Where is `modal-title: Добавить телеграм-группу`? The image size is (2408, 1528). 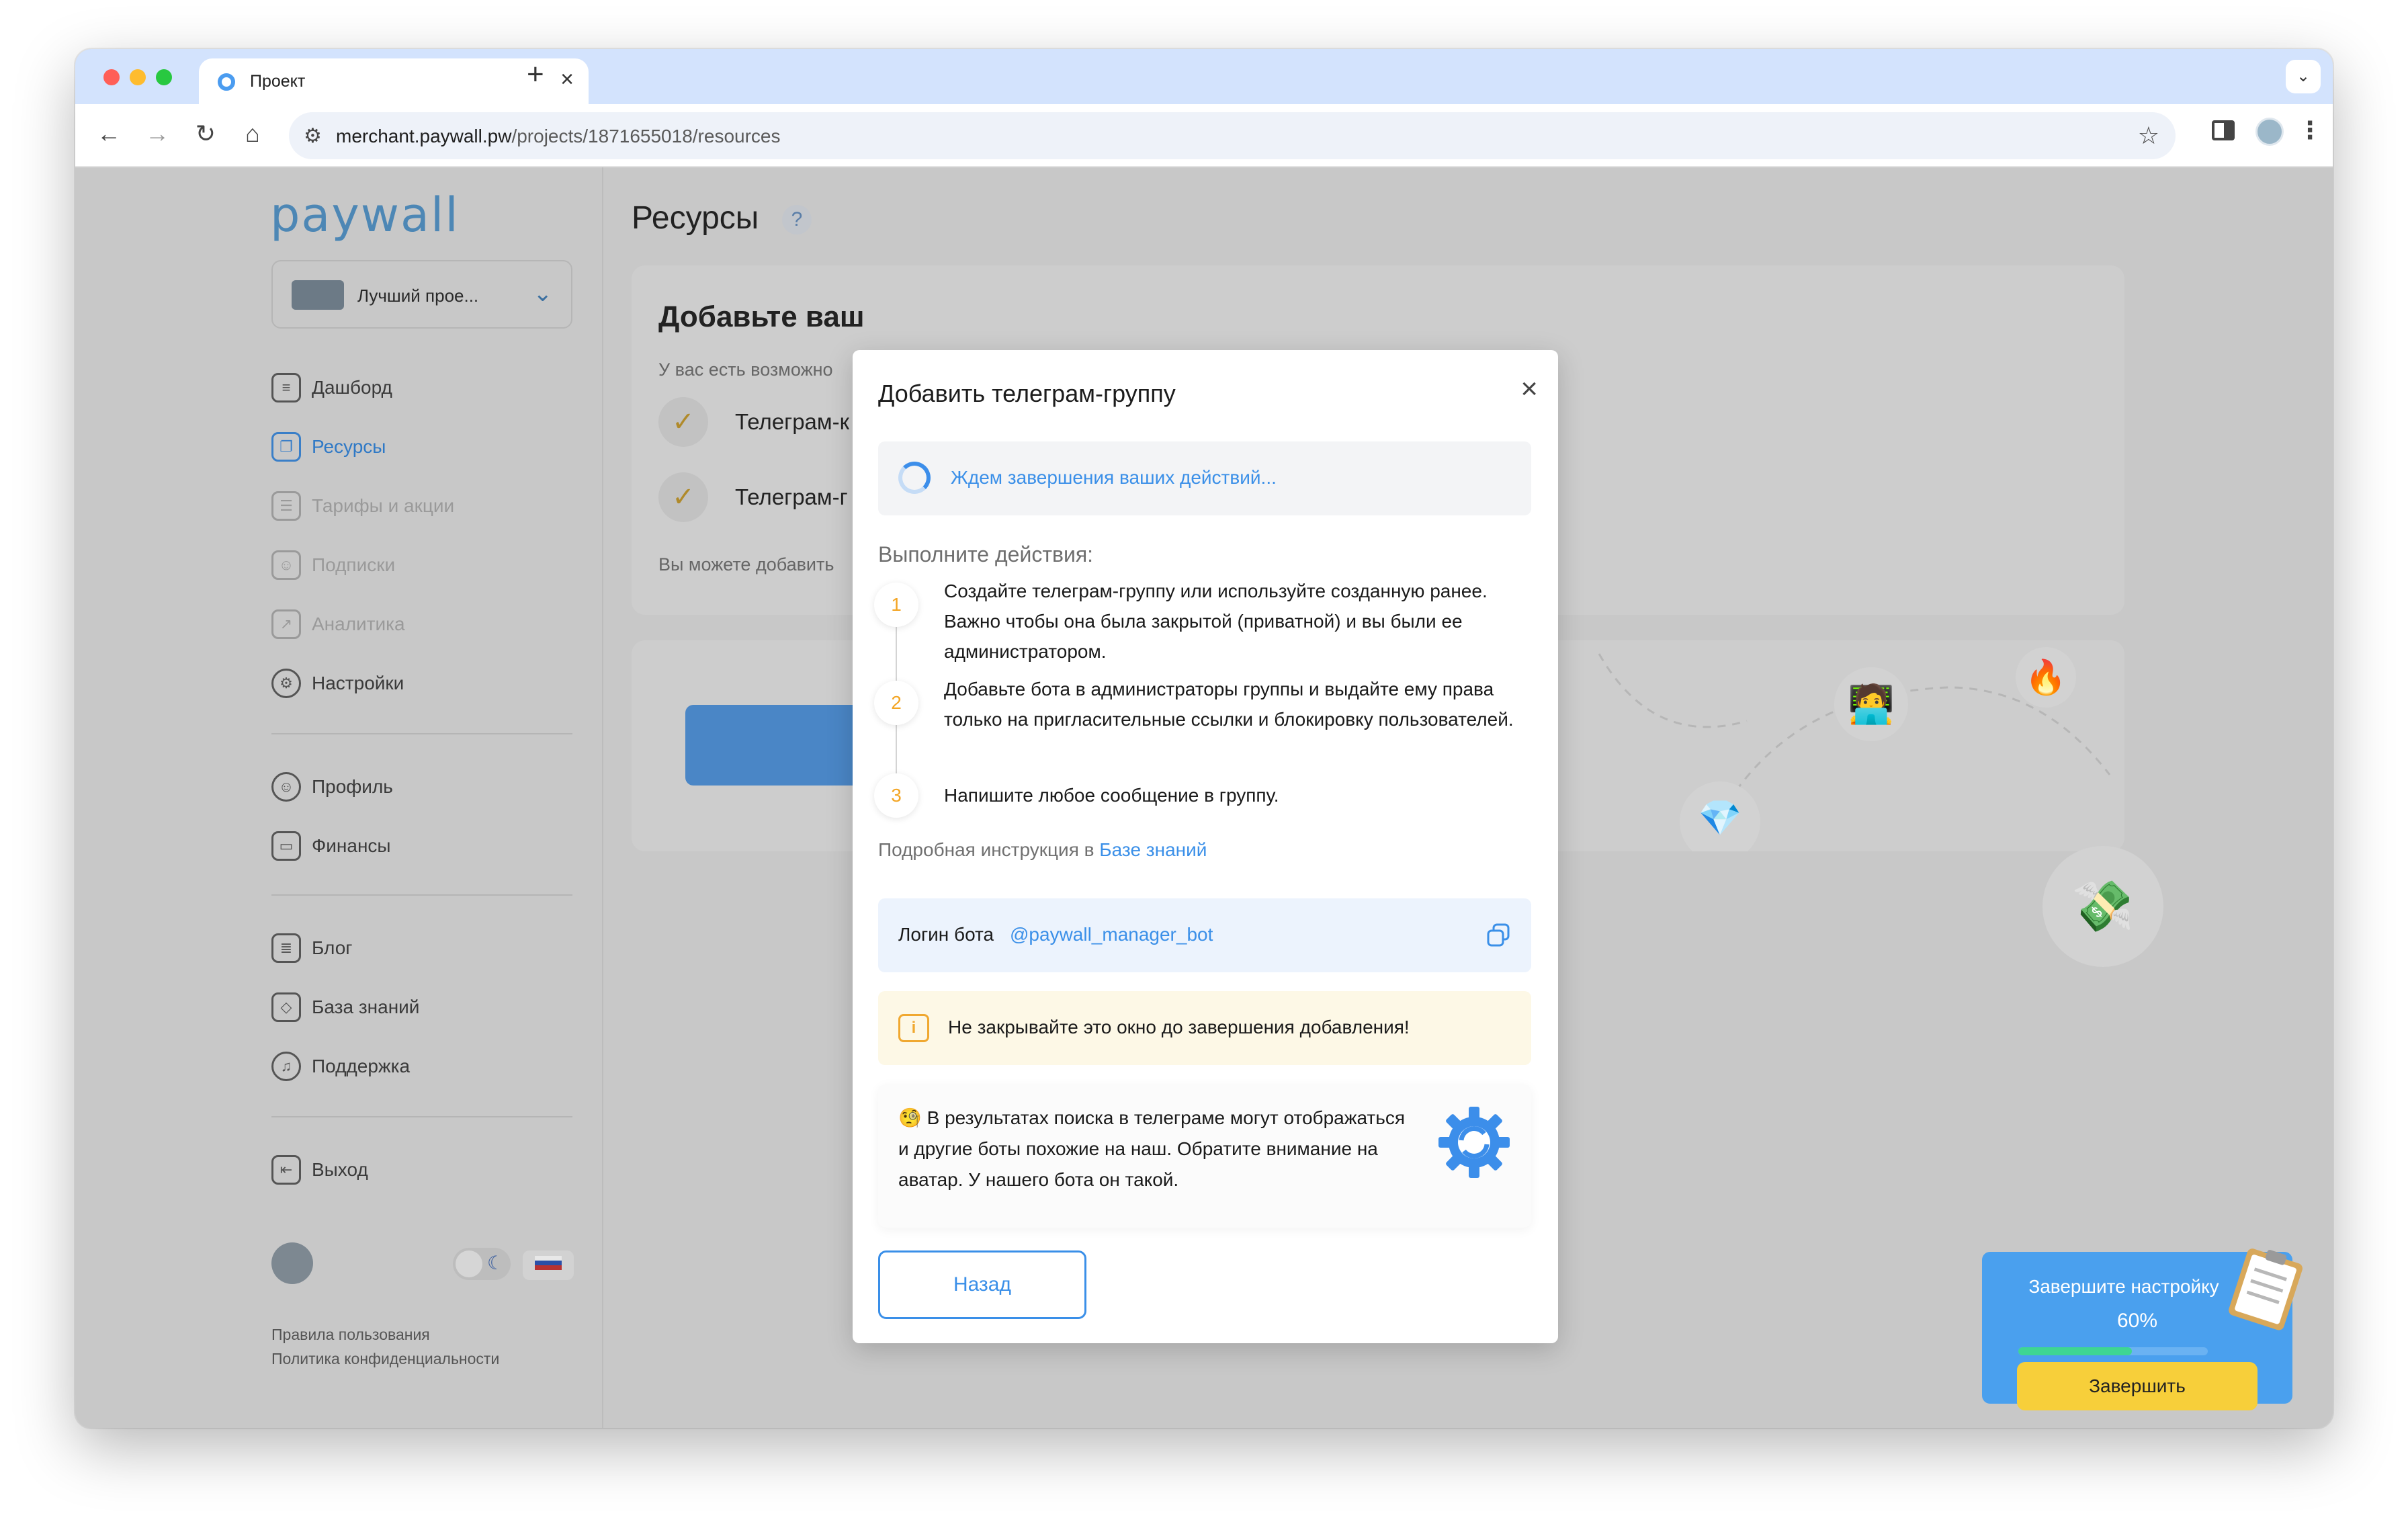 modal-title: Добавить телеграм-группу is located at coordinates (1027, 394).